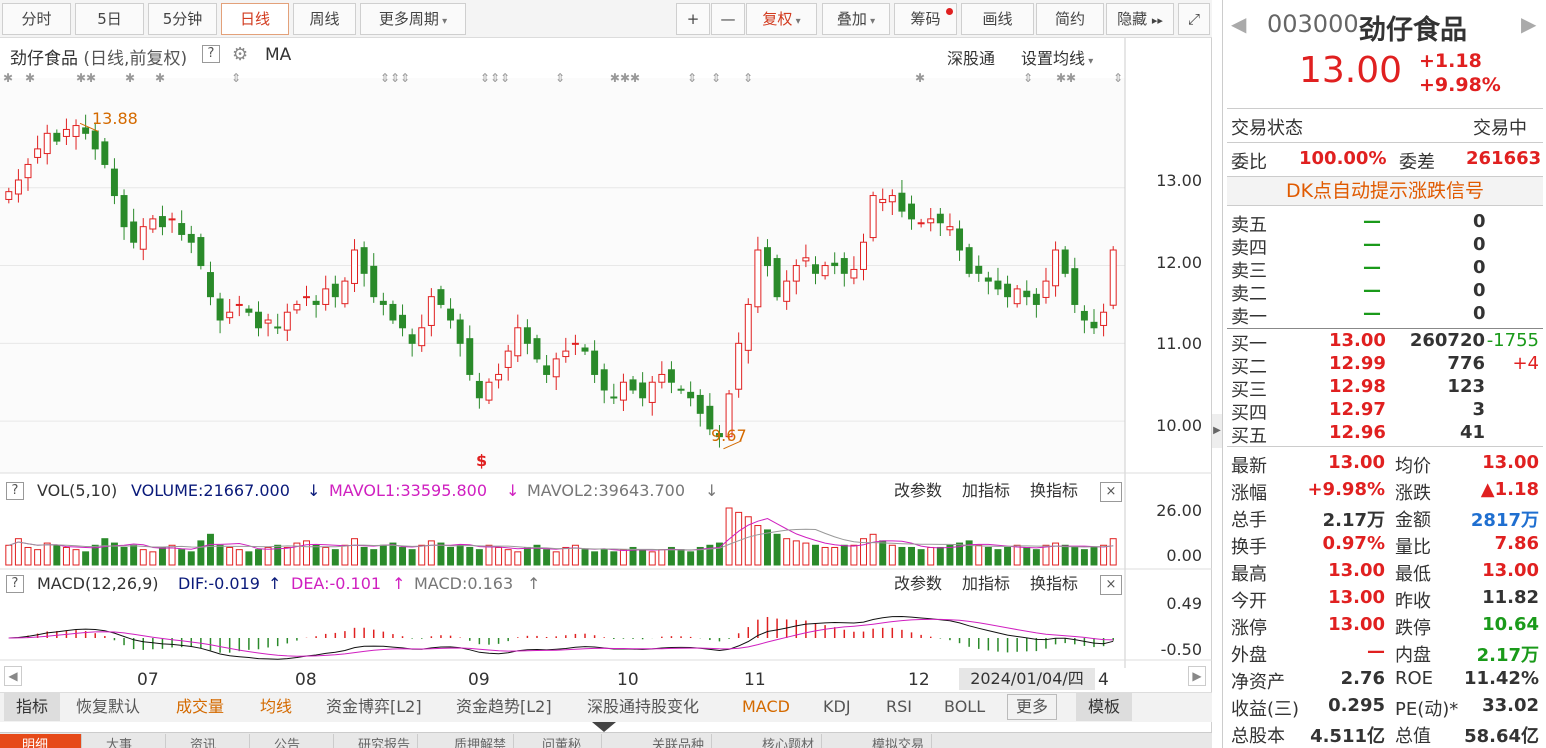 The width and height of the screenshot is (1546, 748). What do you see at coordinates (32, 707) in the screenshot?
I see `indicator-button: 指标` at bounding box center [32, 707].